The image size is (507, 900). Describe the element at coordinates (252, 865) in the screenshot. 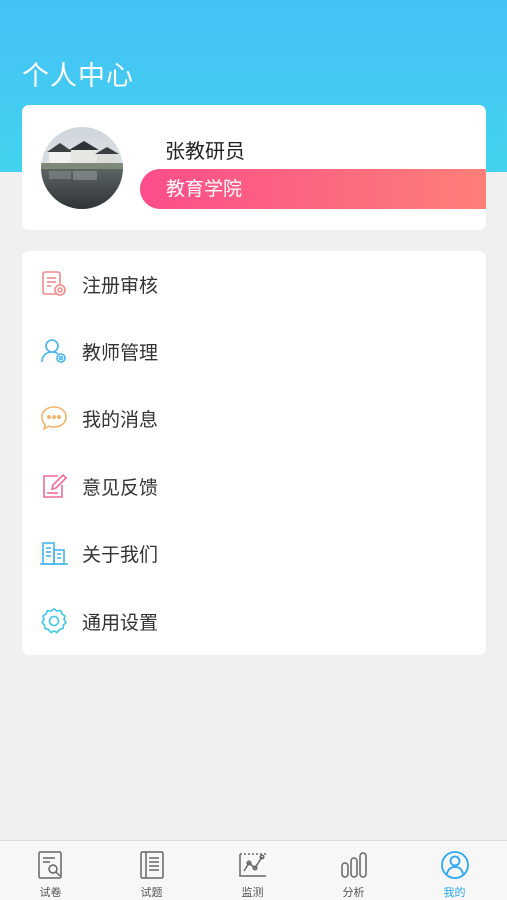

I see `monitor-chart-icon` at that location.